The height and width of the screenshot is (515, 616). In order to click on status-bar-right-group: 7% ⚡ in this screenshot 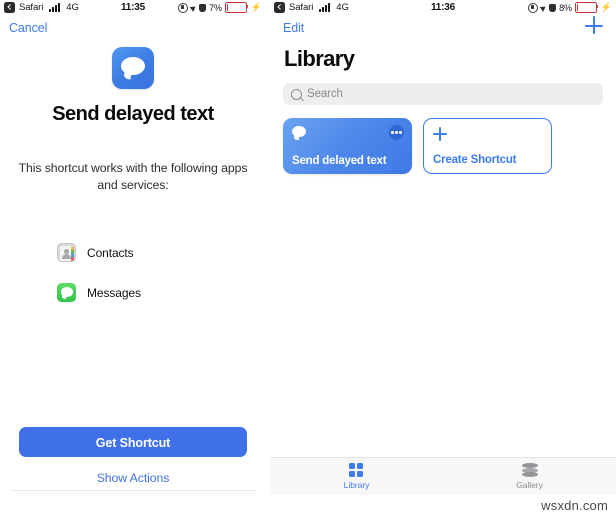, I will do `click(220, 7)`.